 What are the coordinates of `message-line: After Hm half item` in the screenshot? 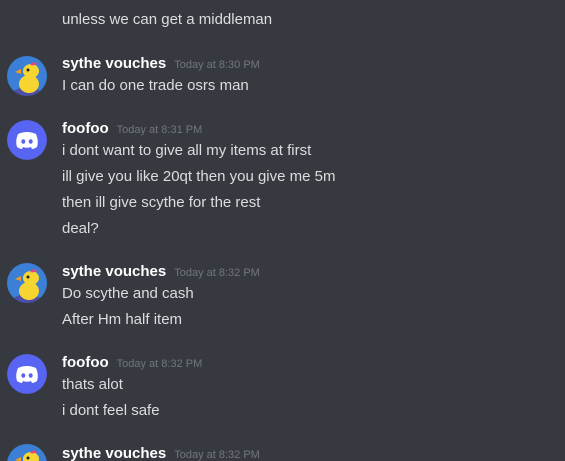 It's located at (122, 319).